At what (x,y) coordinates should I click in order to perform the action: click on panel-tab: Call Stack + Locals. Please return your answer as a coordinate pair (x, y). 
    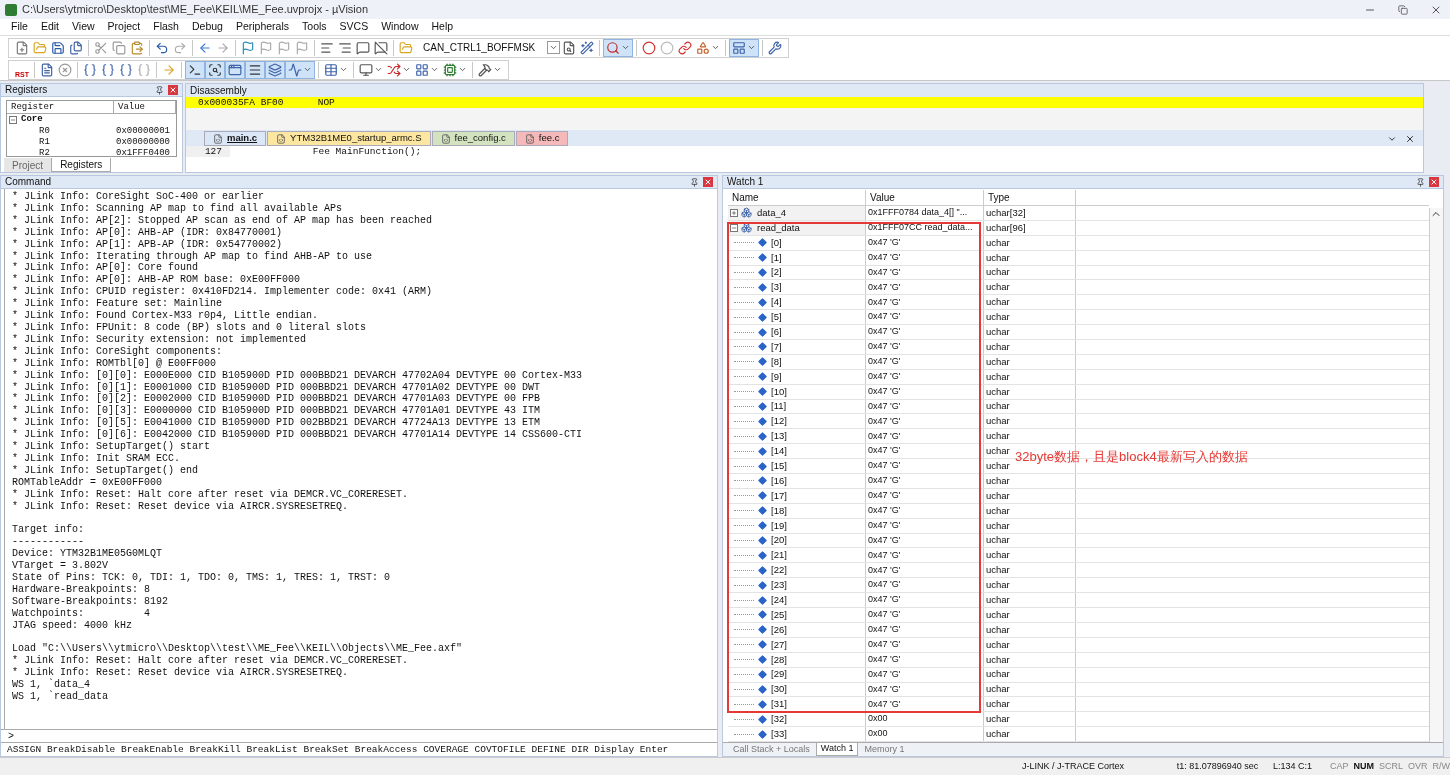
    Looking at the image, I should click on (771, 749).